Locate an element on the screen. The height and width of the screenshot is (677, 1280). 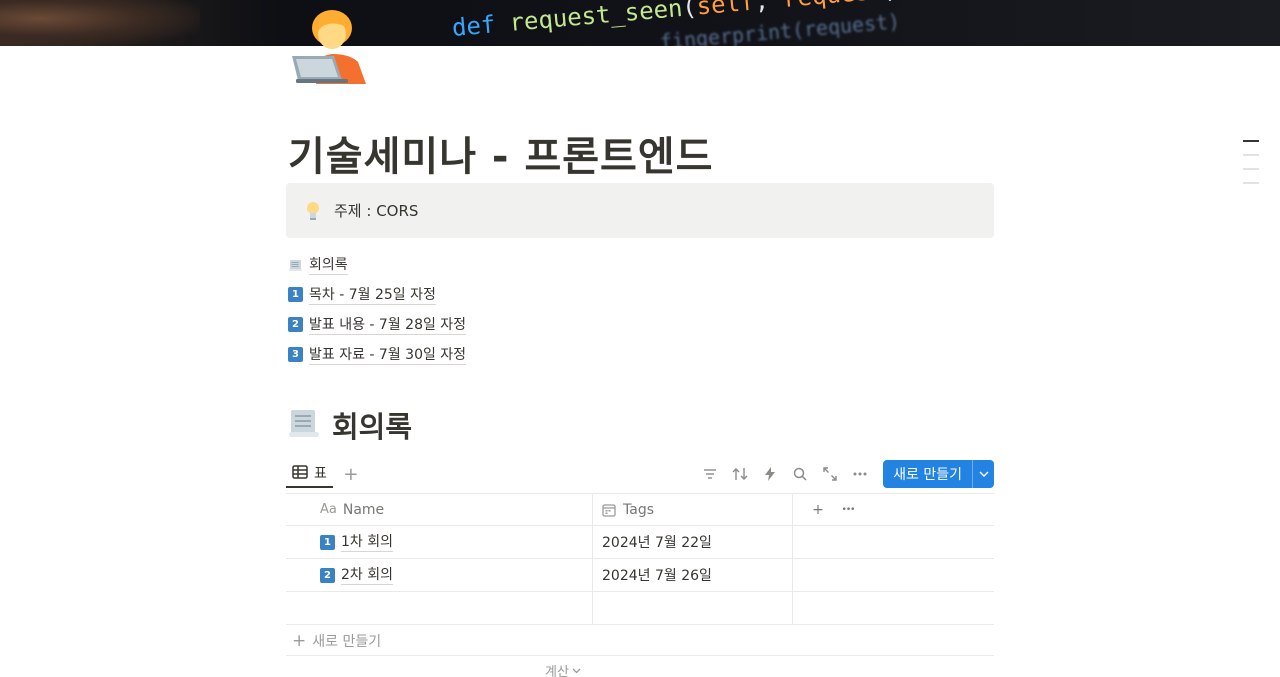
table-of-contents-indicator is located at coordinates (1251, 168).